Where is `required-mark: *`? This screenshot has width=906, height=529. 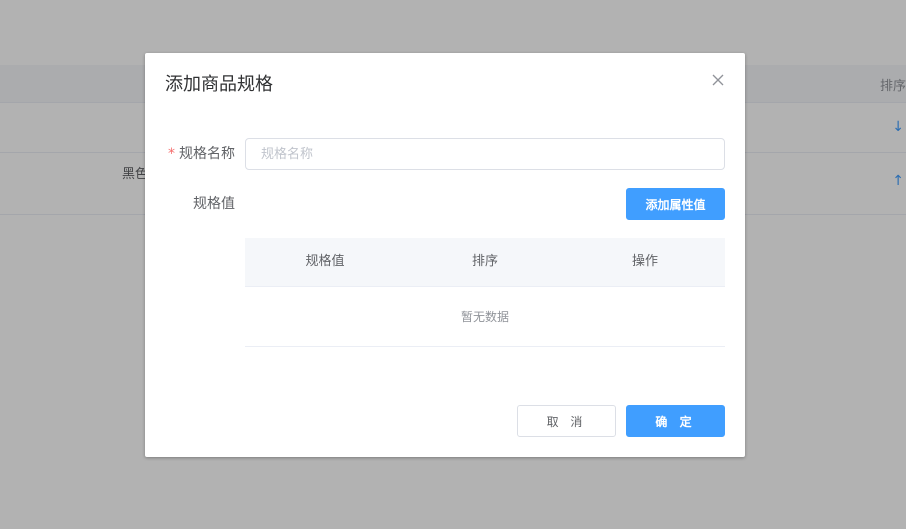
required-mark: * is located at coordinates (171, 154).